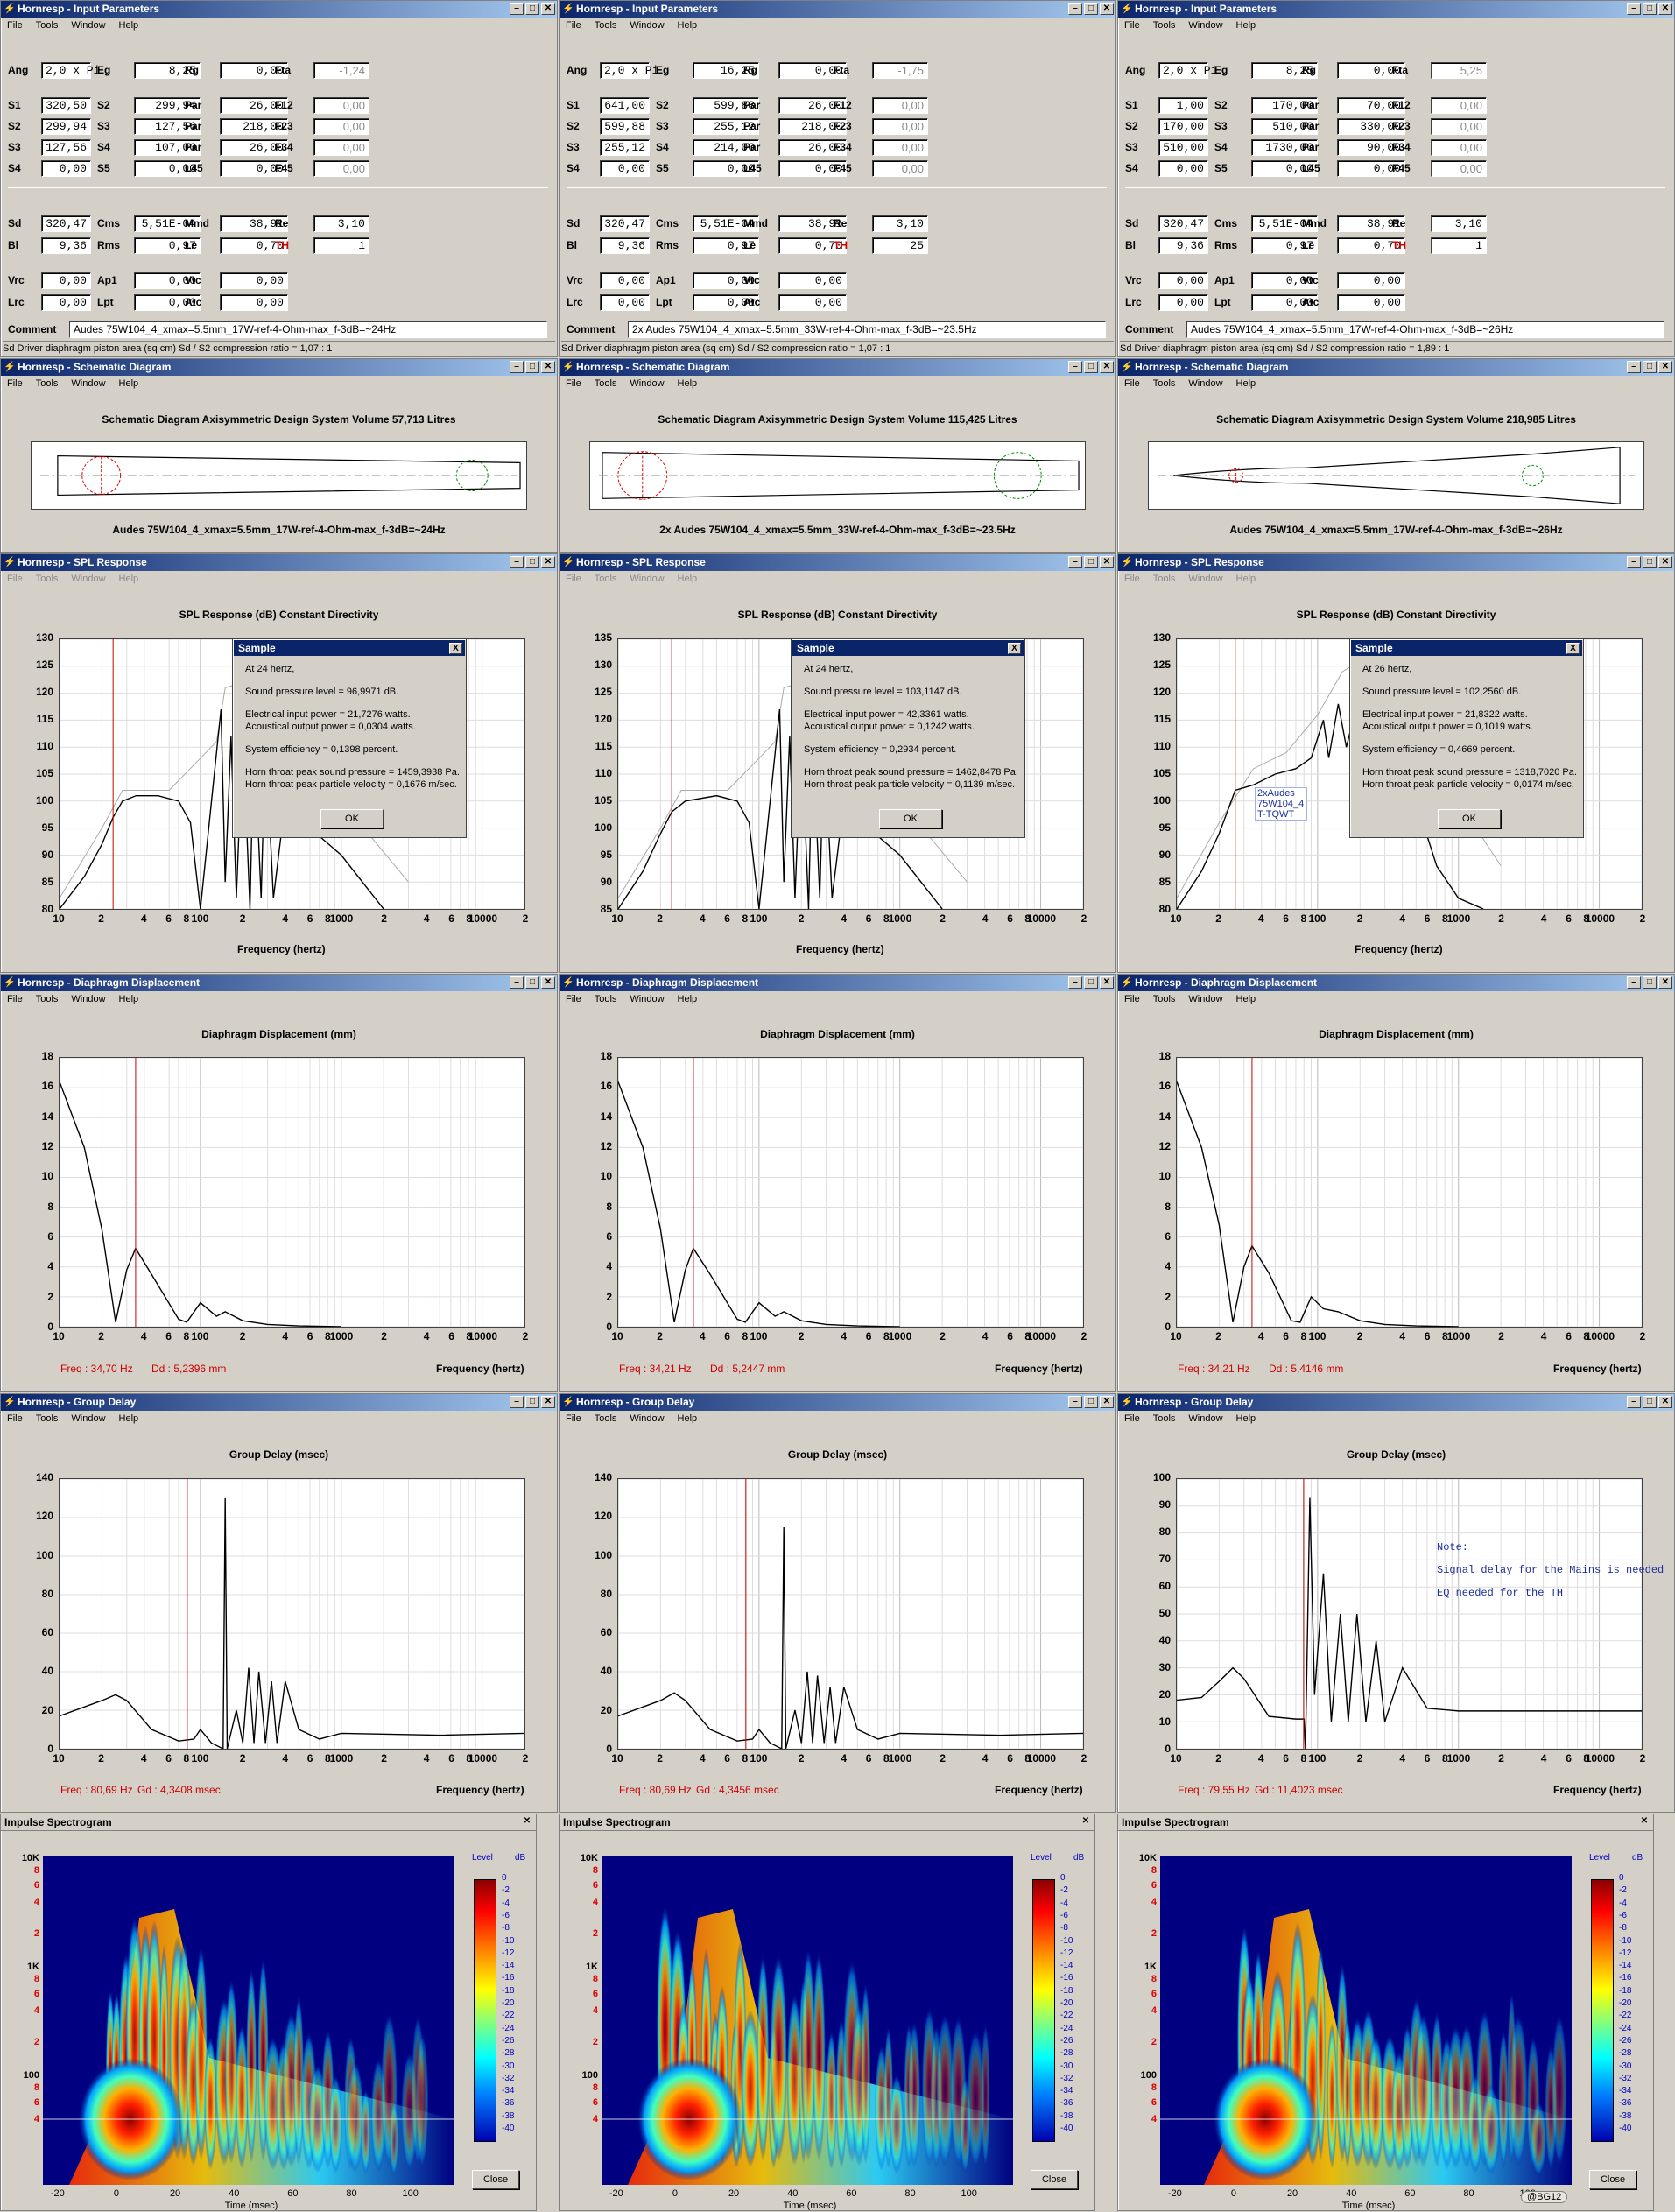  I want to click on param-field-fta: -1,24, so click(341, 70).